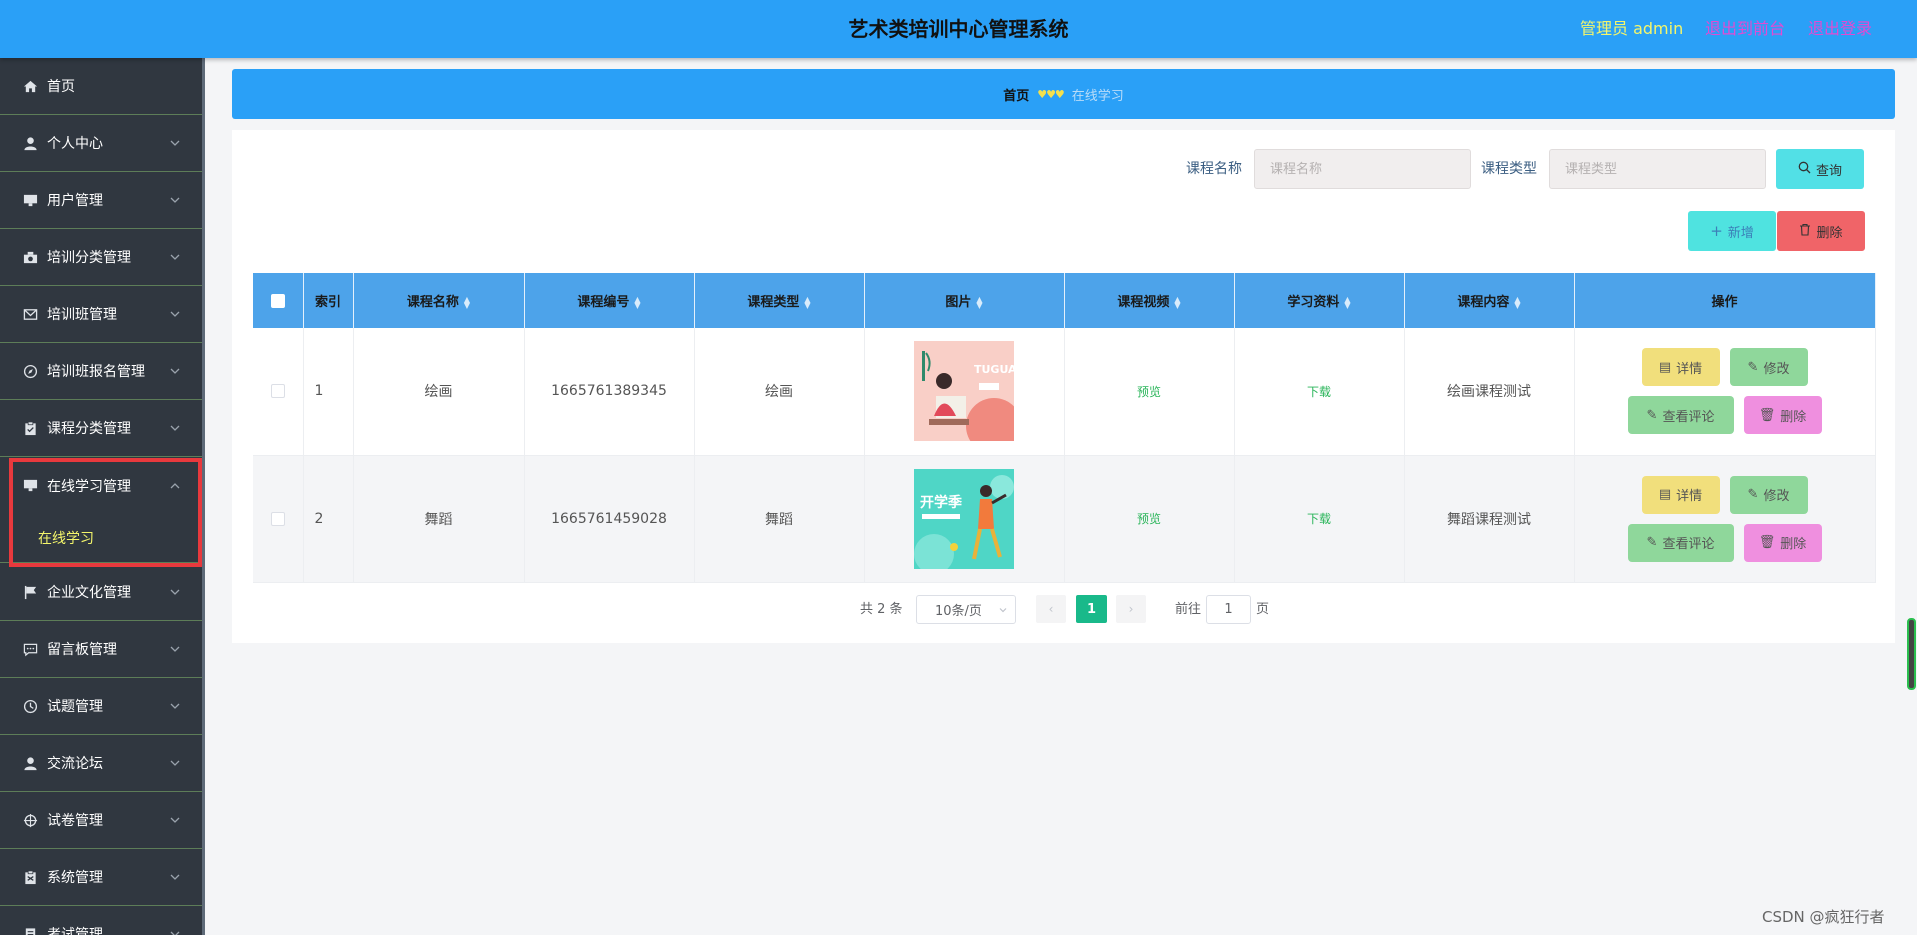  I want to click on flag-icon, so click(30, 592).